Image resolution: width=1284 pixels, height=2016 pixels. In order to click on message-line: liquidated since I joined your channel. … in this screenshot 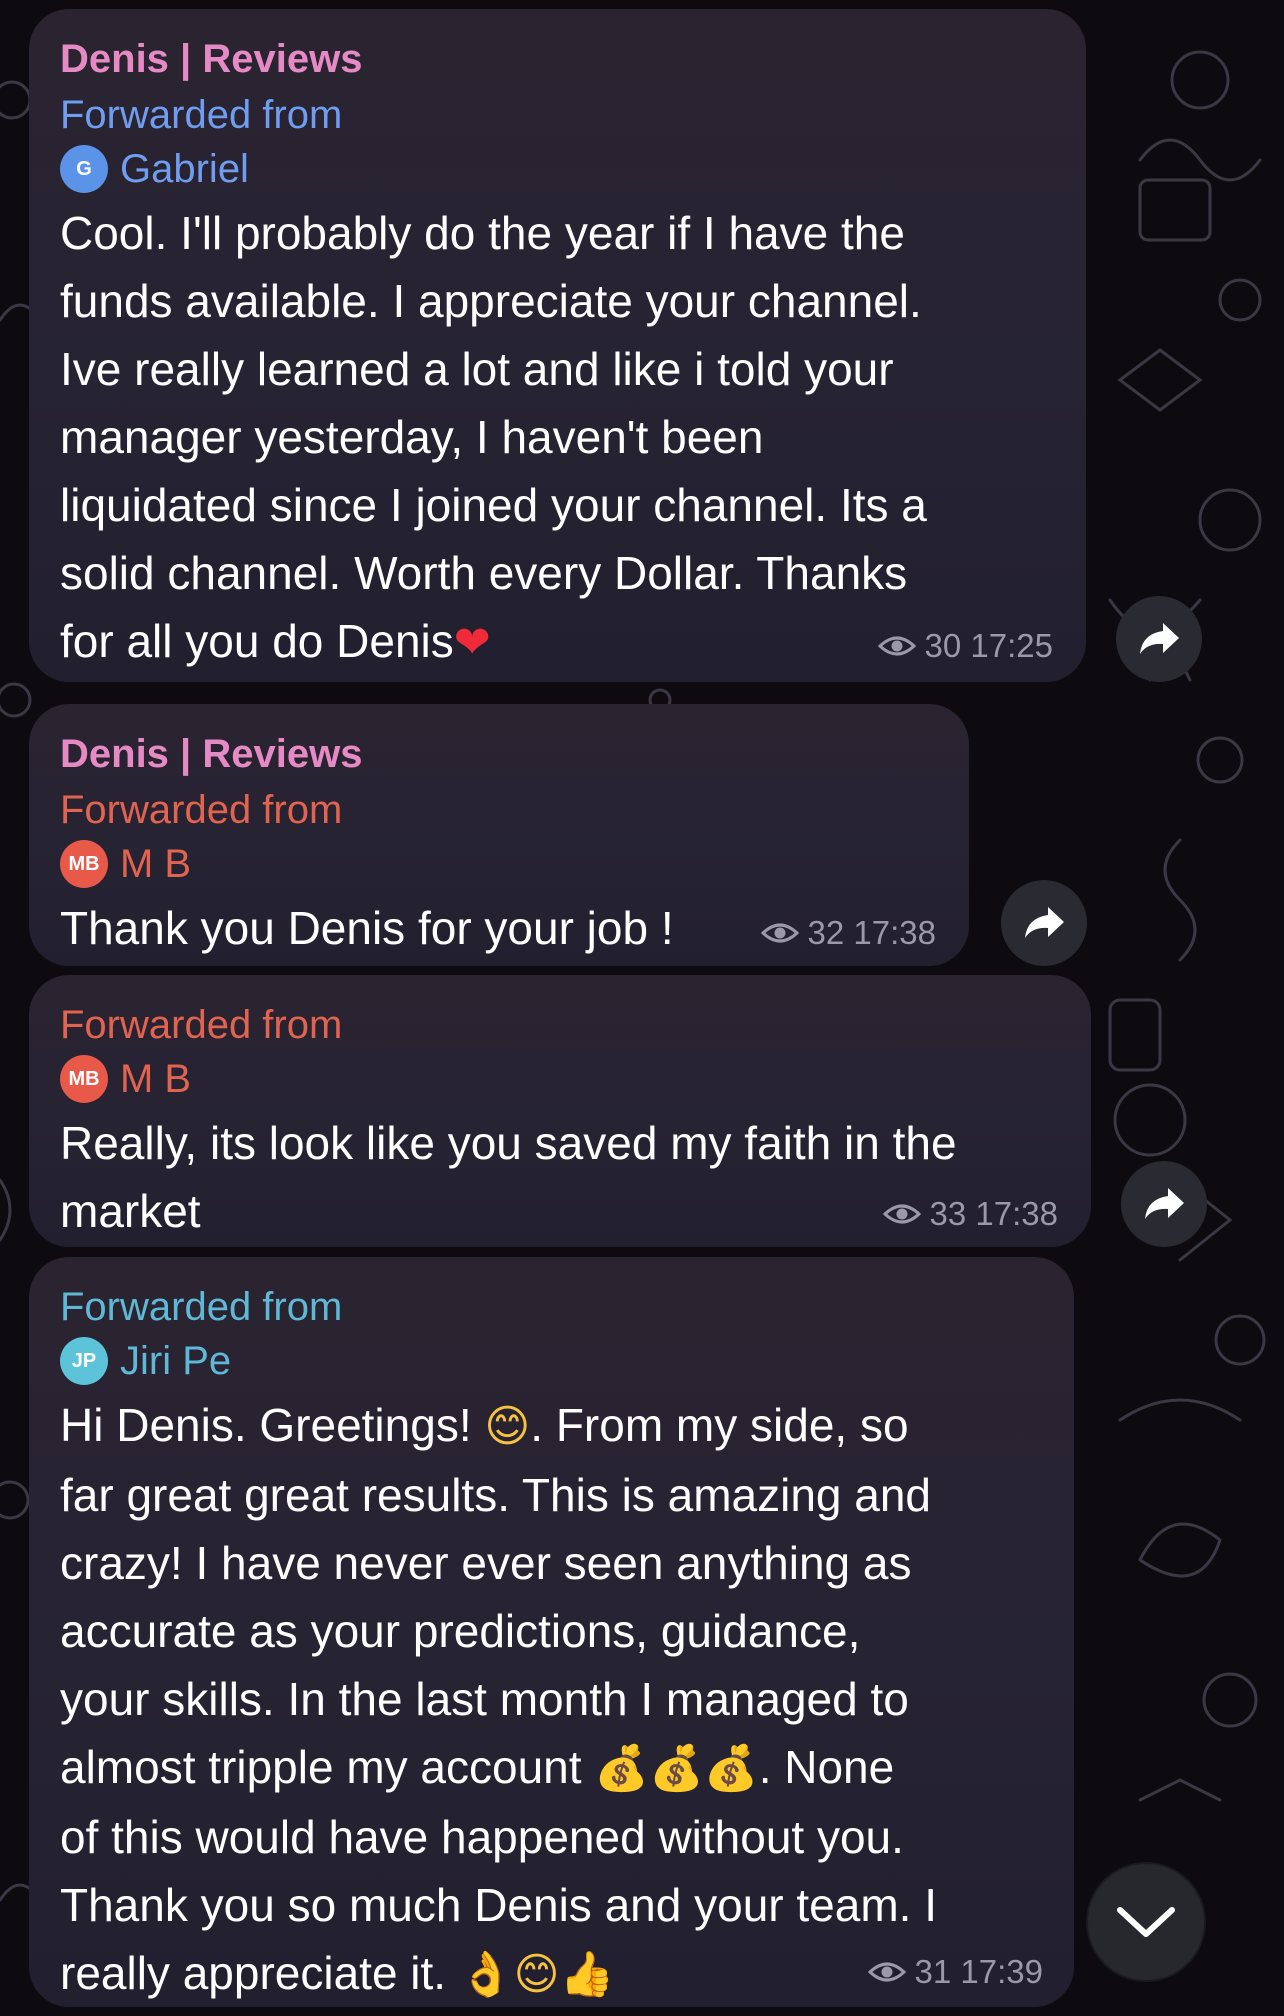, I will do `click(493, 505)`.